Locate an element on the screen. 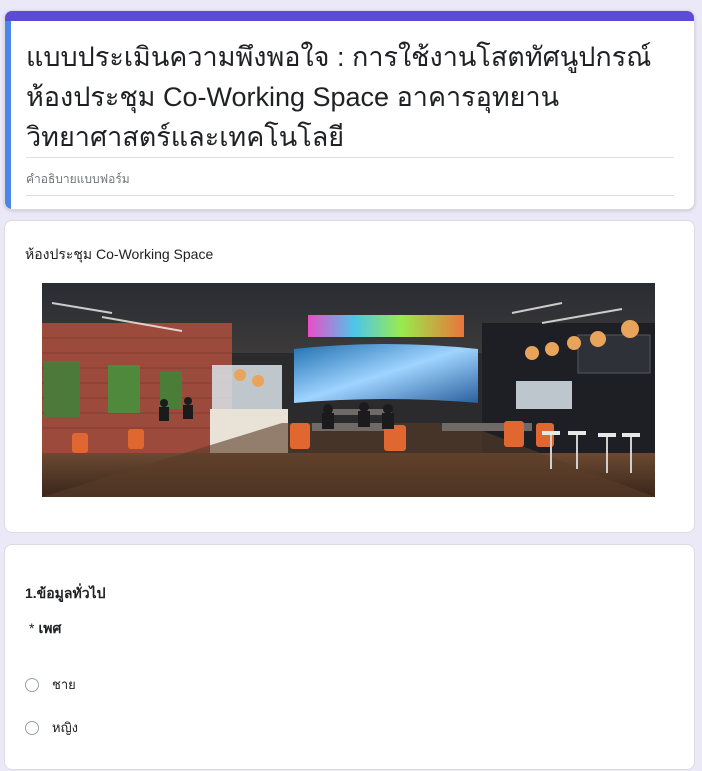 The width and height of the screenshot is (702, 771). gender-question-text: เพศ is located at coordinates (50, 628).